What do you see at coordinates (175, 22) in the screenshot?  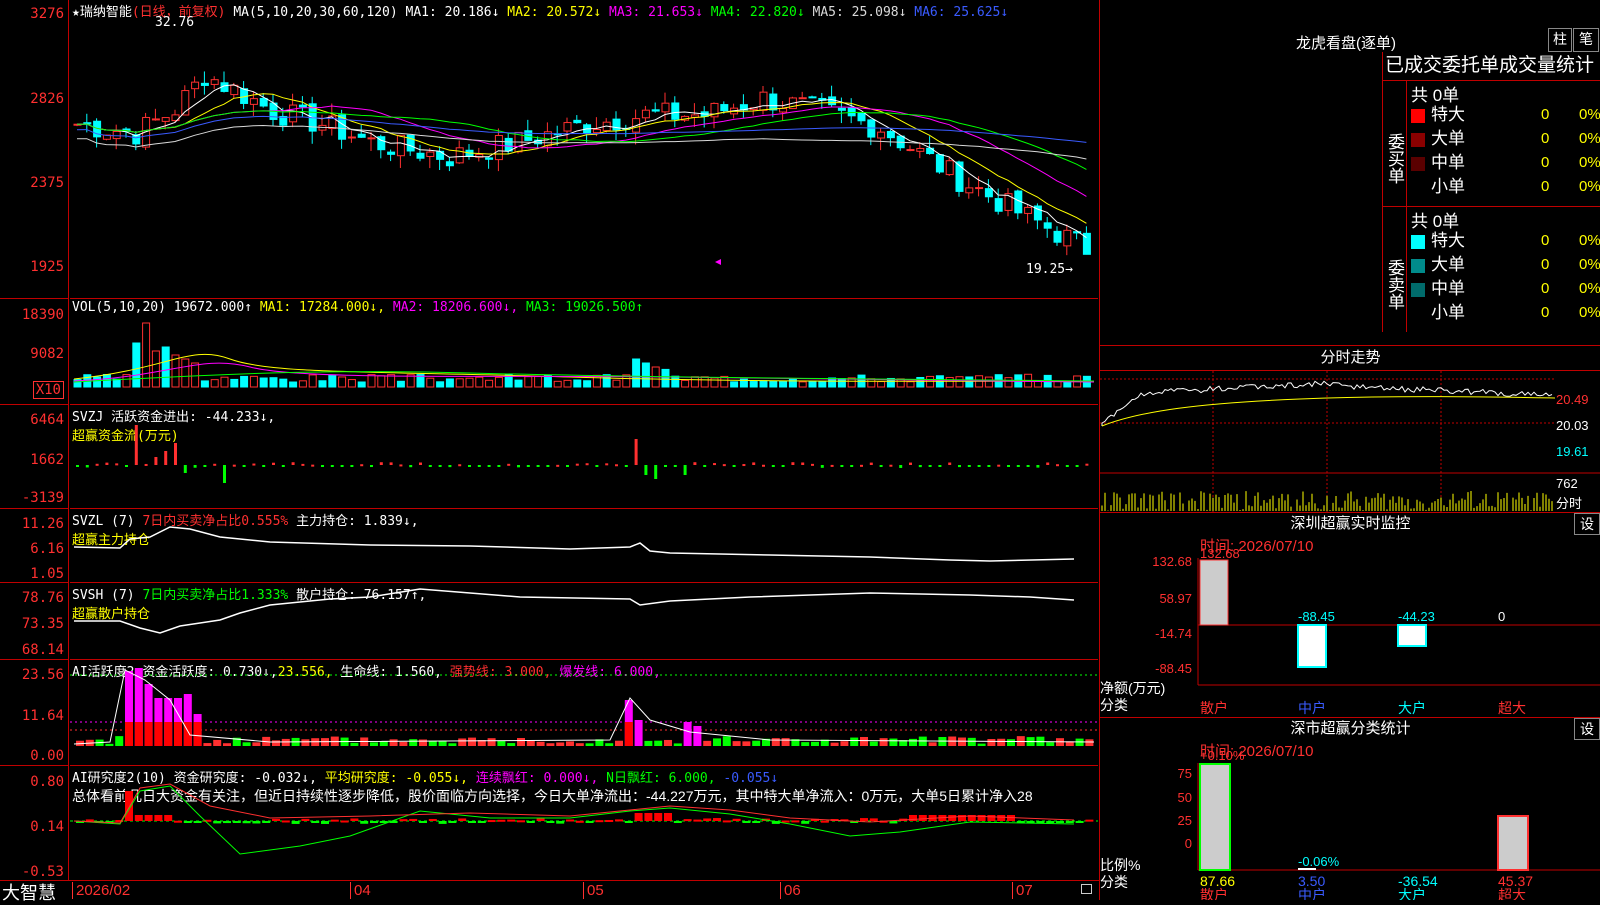 I see `high-price-label: 32.76` at bounding box center [175, 22].